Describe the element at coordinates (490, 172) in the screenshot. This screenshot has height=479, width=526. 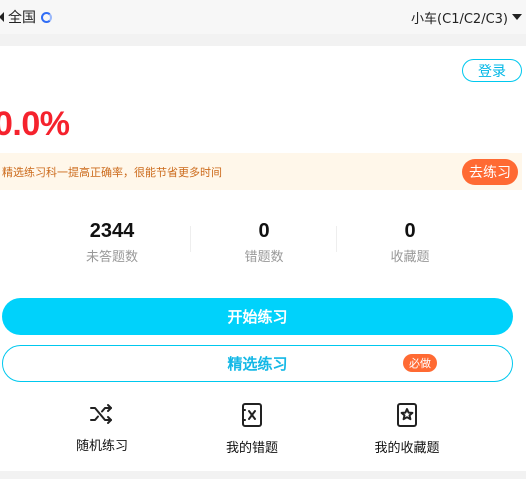
I see `go-practice-button: 去练习` at that location.